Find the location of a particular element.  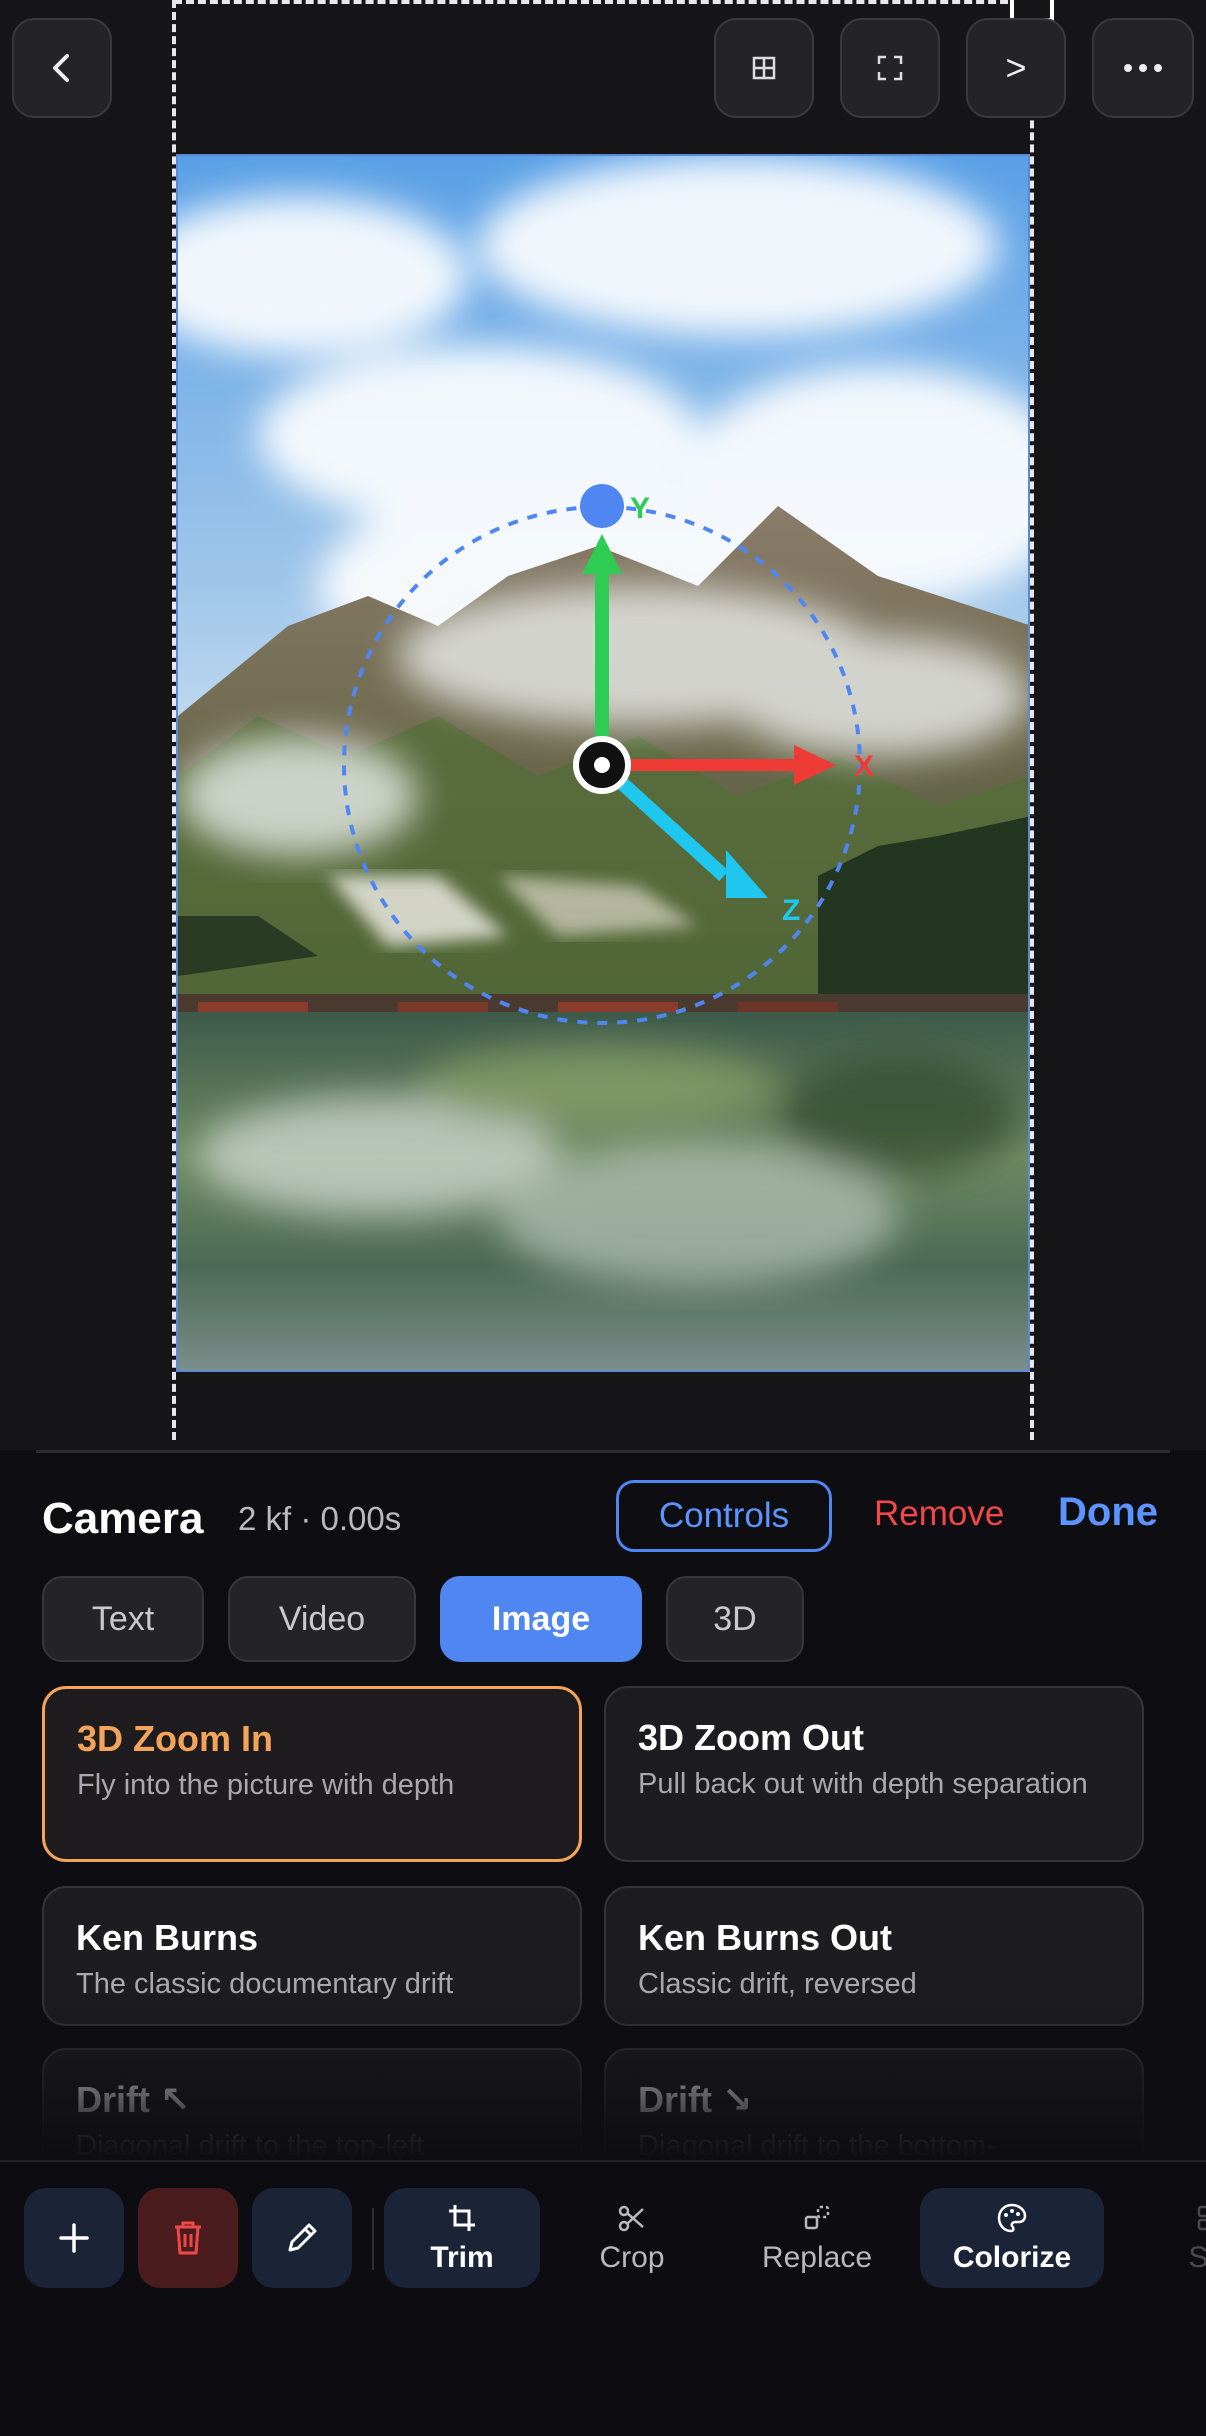

pencil-icon is located at coordinates (302, 2237).